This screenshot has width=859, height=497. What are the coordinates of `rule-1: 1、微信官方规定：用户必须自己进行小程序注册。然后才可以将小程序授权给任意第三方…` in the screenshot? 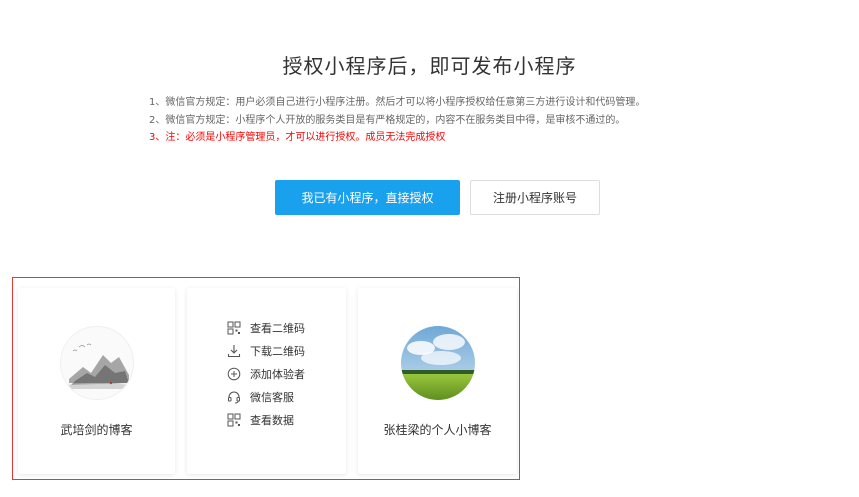 It's located at (397, 102).